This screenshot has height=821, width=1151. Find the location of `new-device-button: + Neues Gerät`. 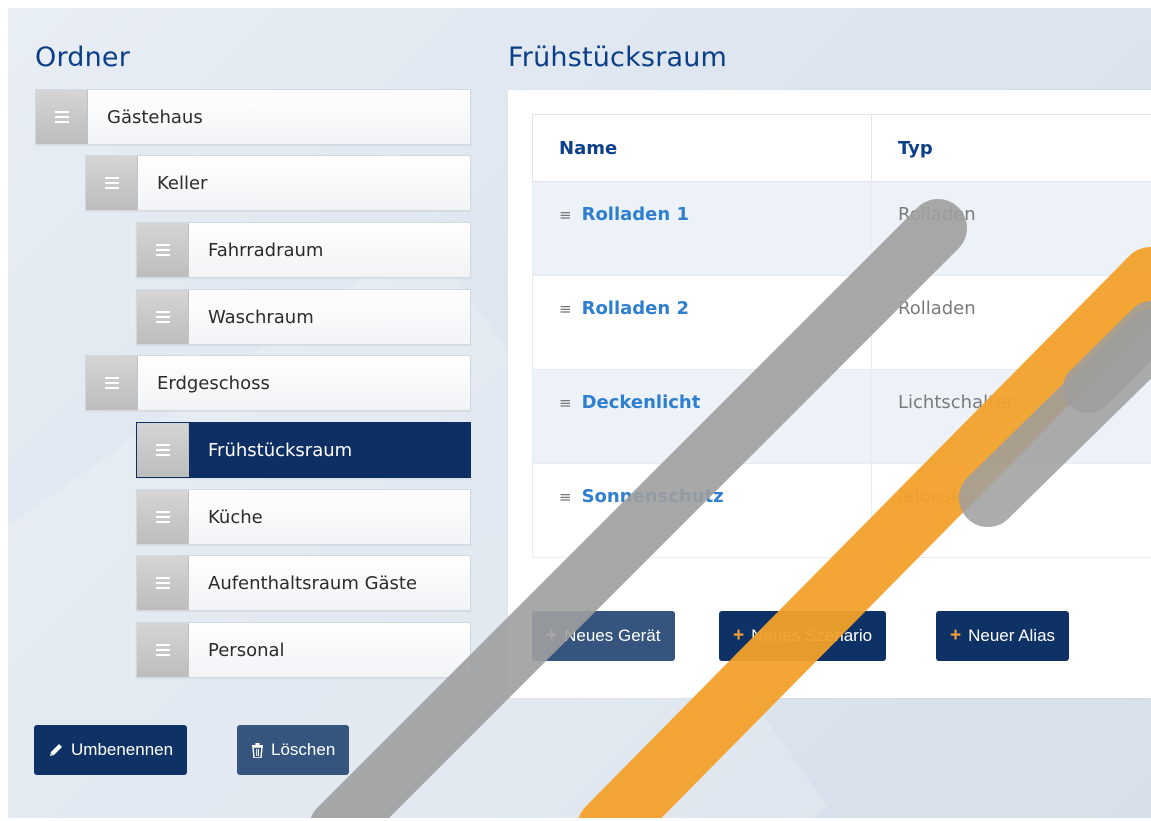

new-device-button: + Neues Gerät is located at coordinates (603, 636).